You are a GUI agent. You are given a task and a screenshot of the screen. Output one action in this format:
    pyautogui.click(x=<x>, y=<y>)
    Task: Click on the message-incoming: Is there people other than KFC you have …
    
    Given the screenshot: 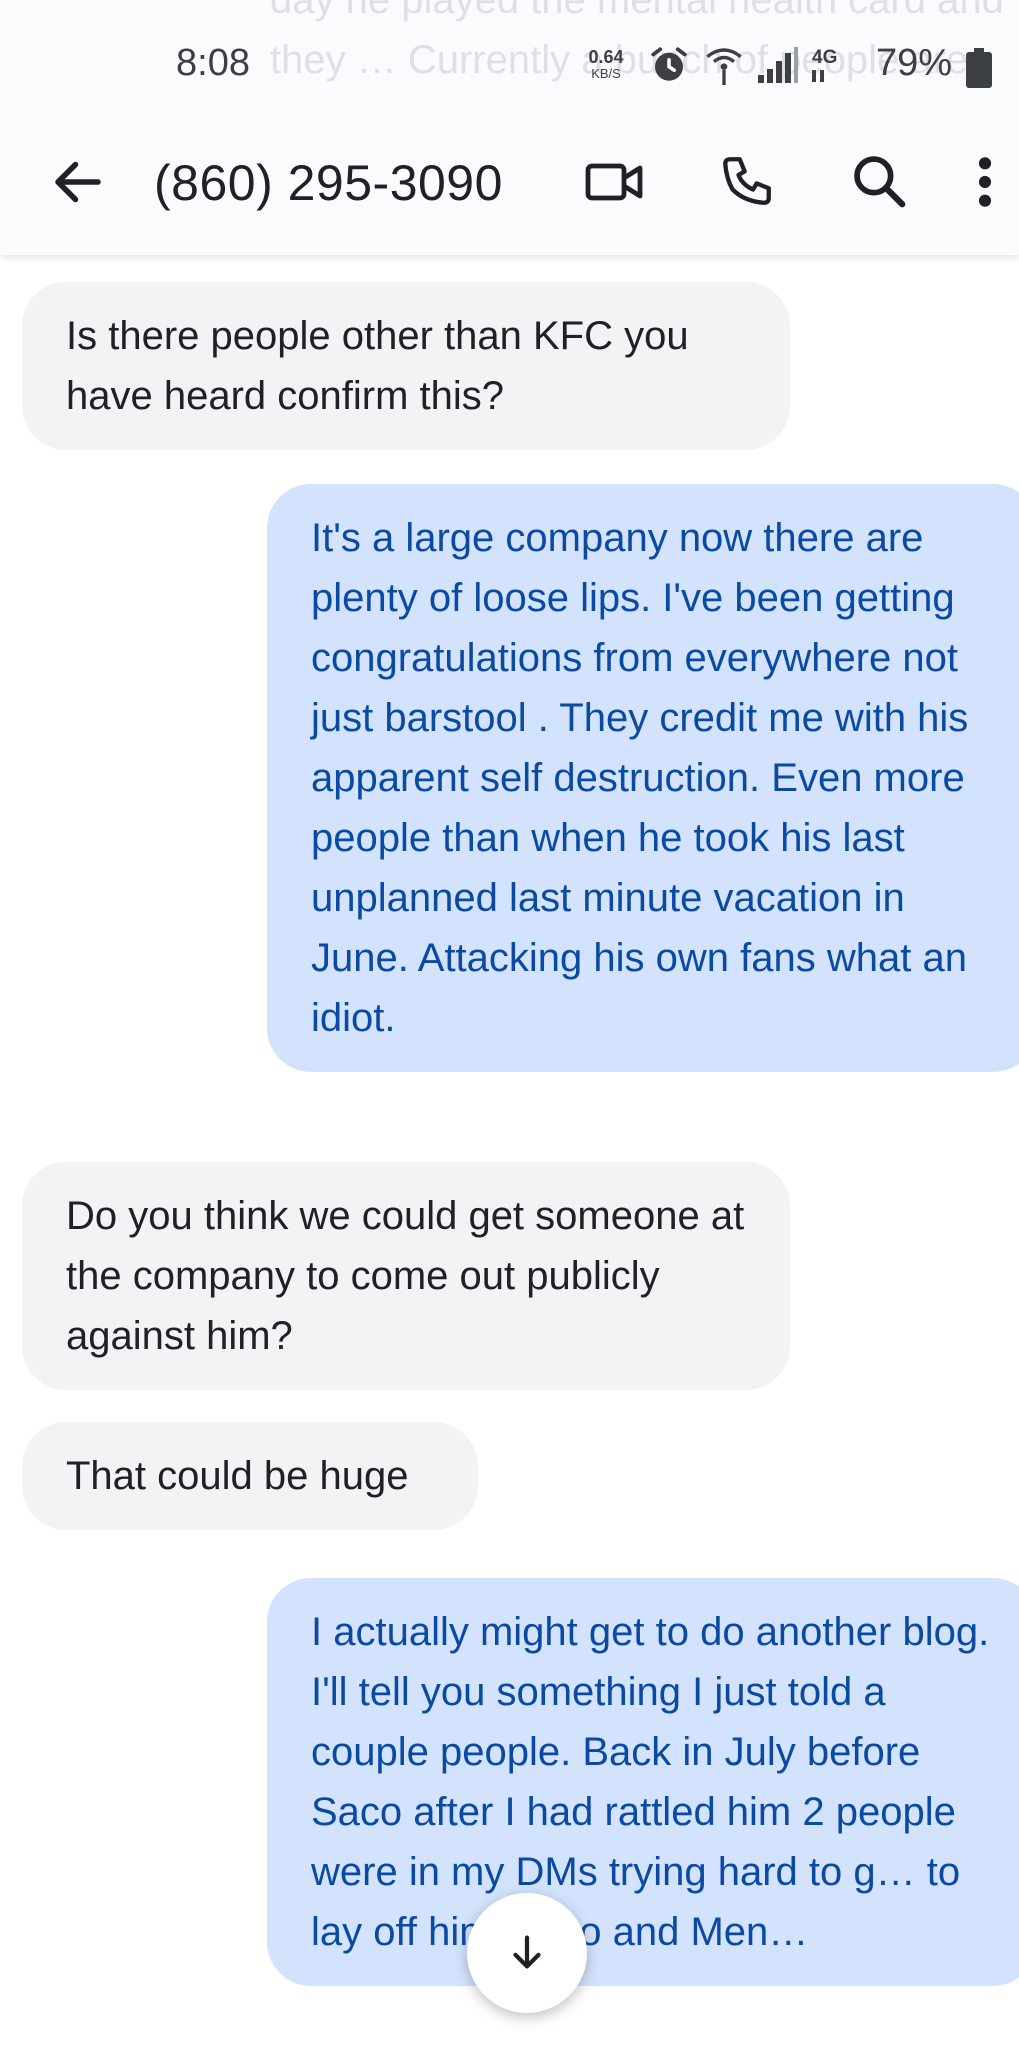 What is the action you would take?
    pyautogui.click(x=406, y=366)
    